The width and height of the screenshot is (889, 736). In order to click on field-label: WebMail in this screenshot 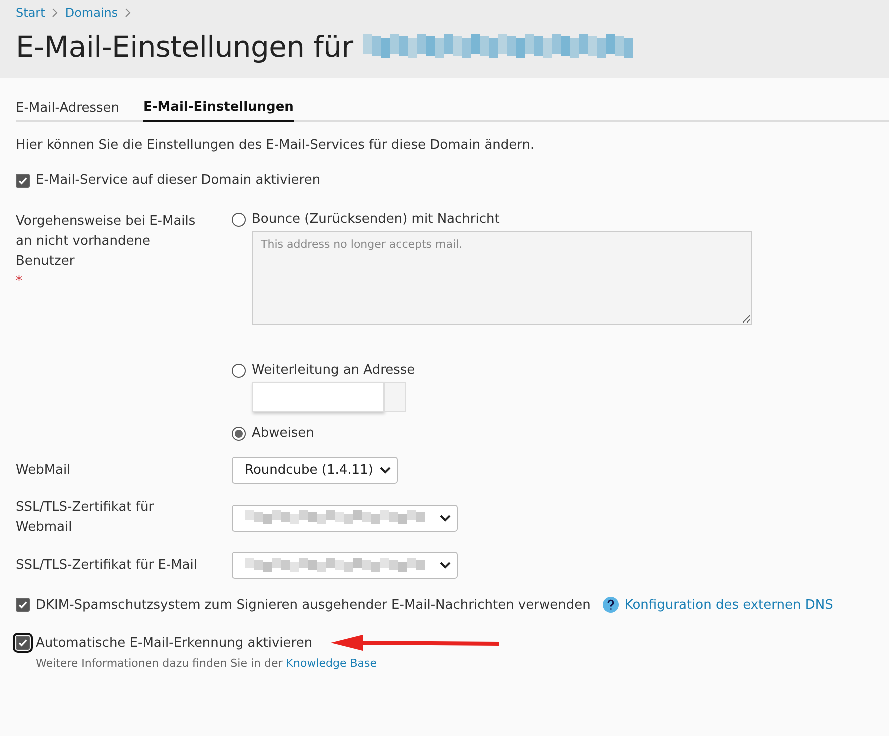, I will do `click(44, 471)`.